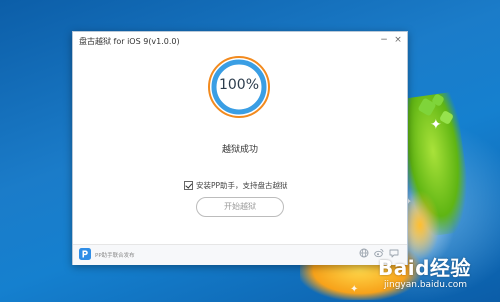 The height and width of the screenshot is (302, 500). What do you see at coordinates (85, 254) in the screenshot?
I see `pp-logo-icon` at bounding box center [85, 254].